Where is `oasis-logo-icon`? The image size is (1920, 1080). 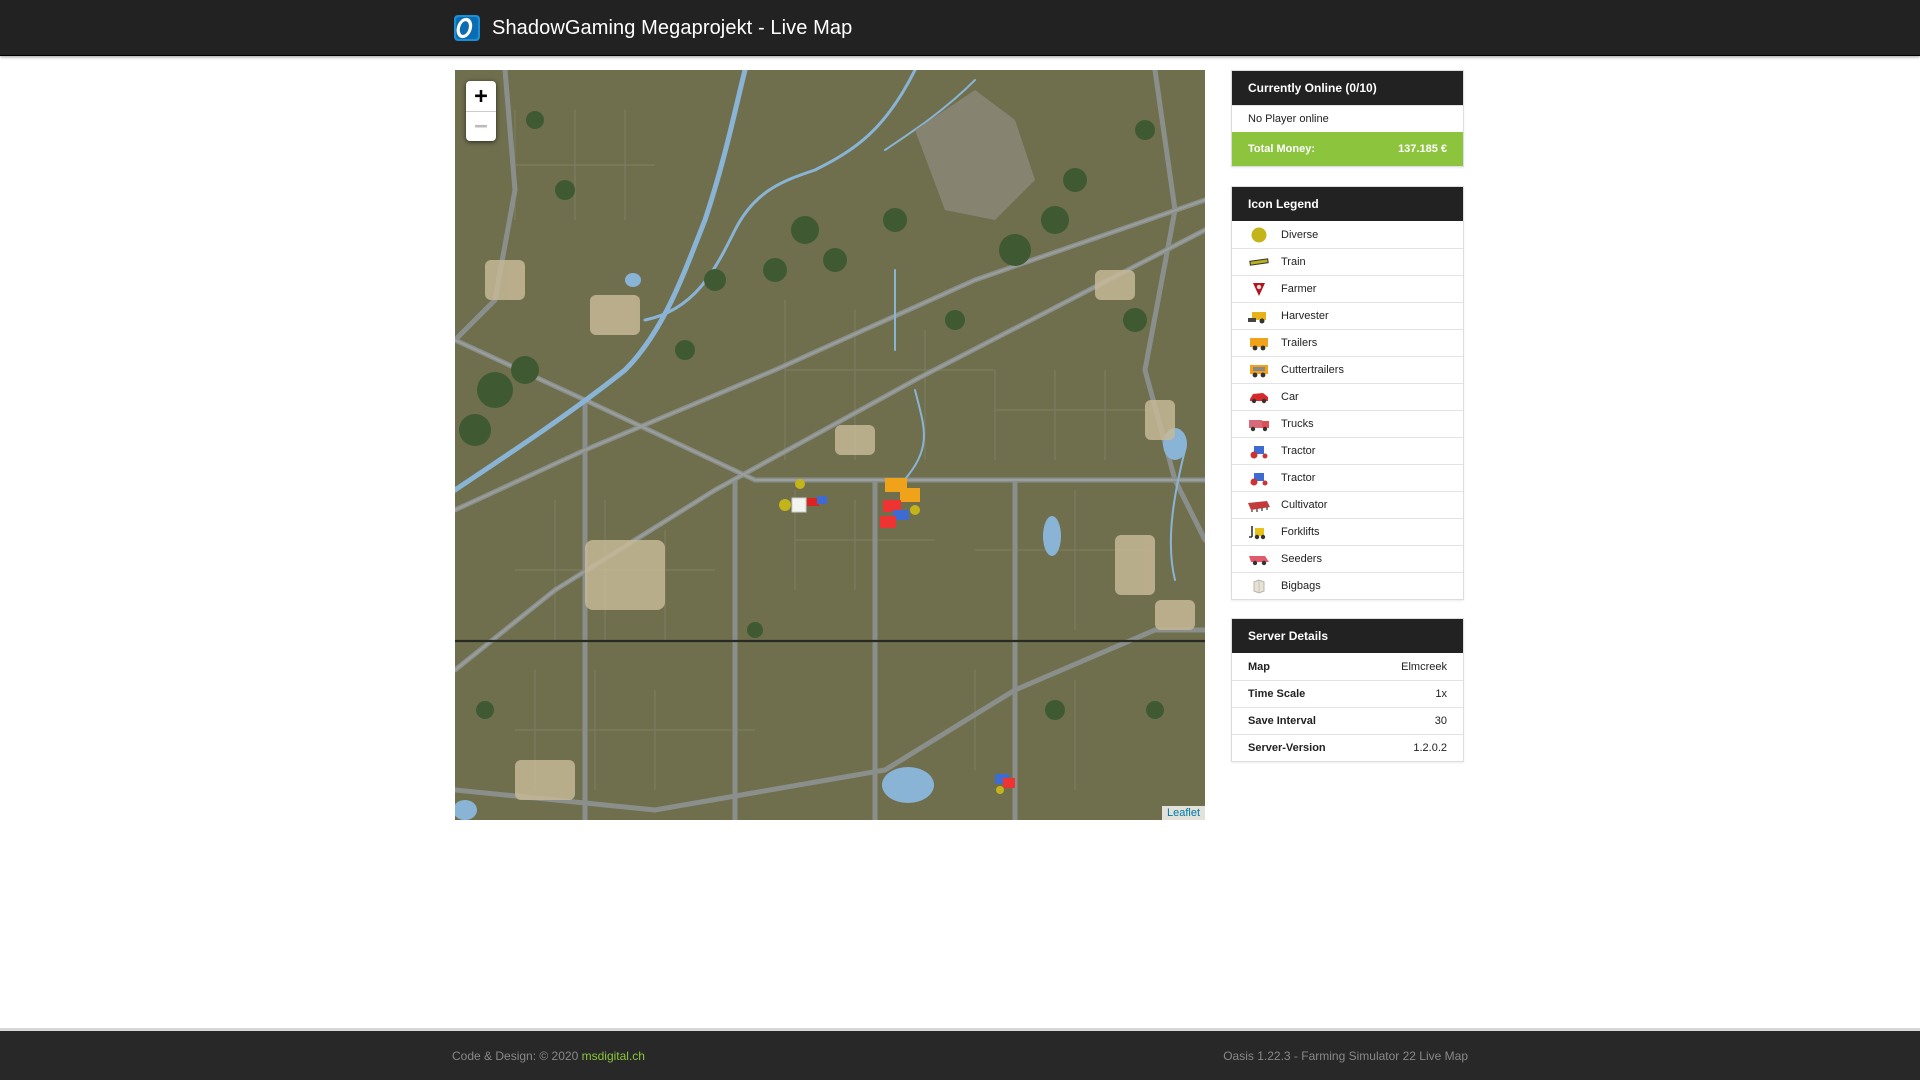 oasis-logo-icon is located at coordinates (467, 28).